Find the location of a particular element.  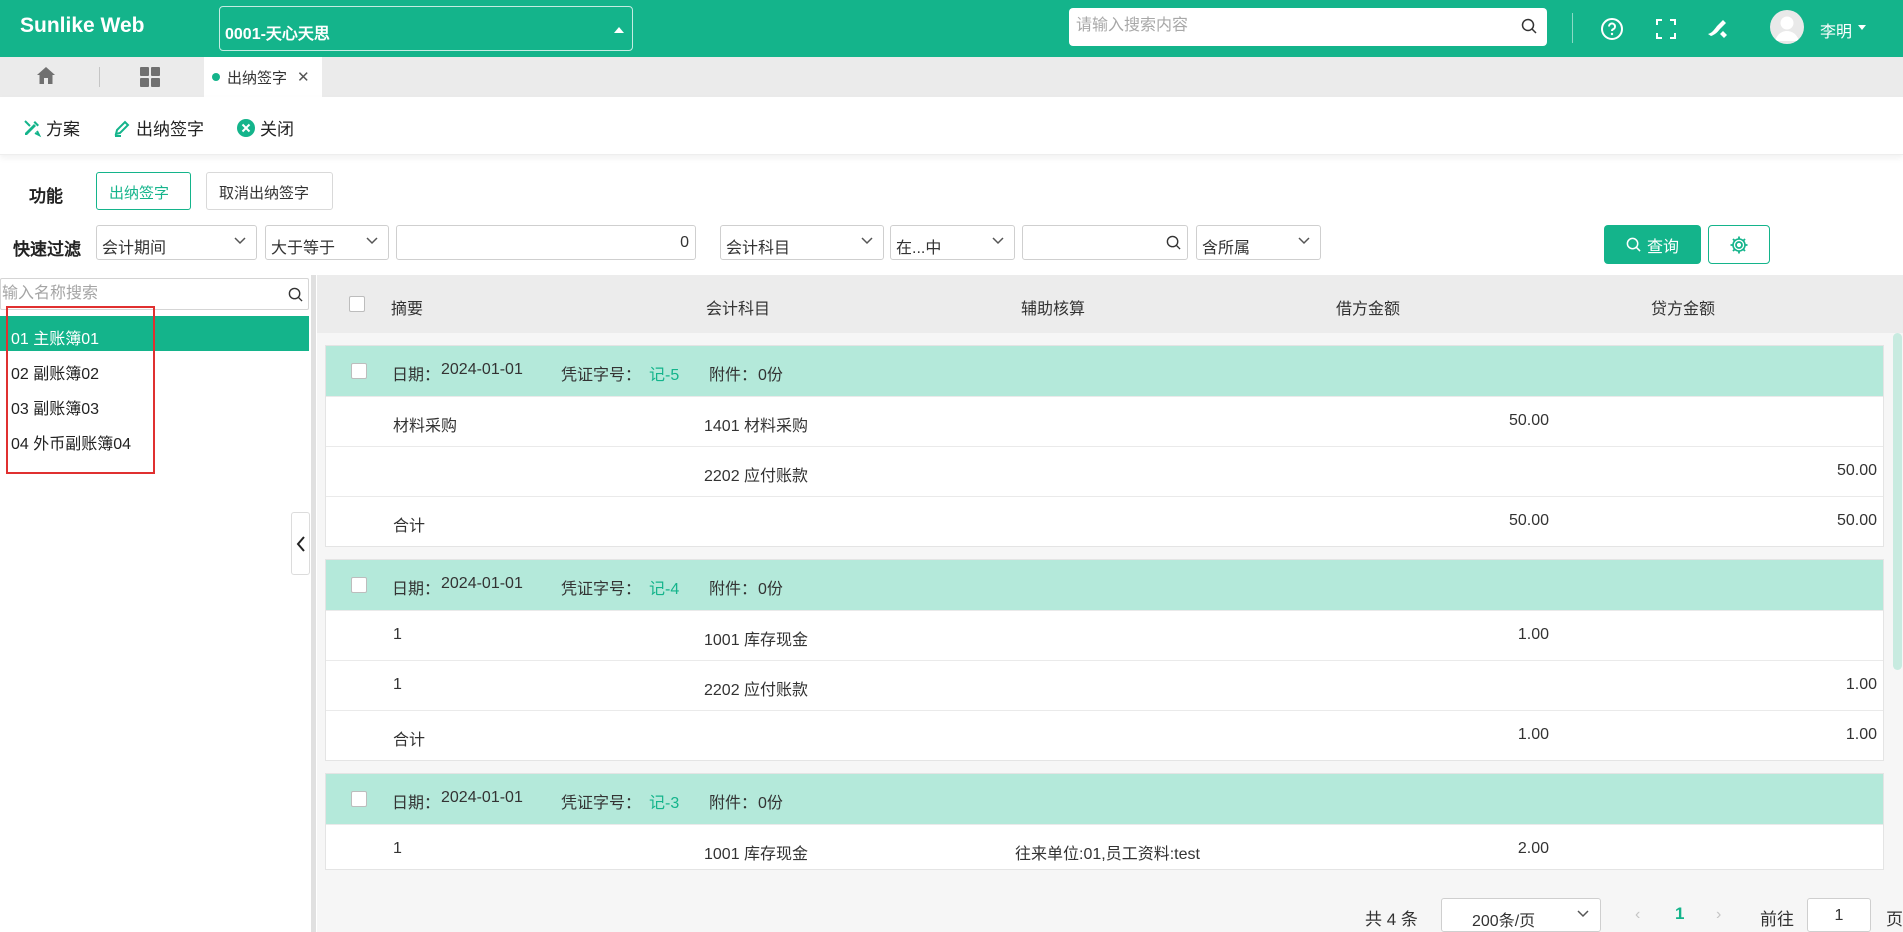

theme-brush-icon is located at coordinates (1718, 29).